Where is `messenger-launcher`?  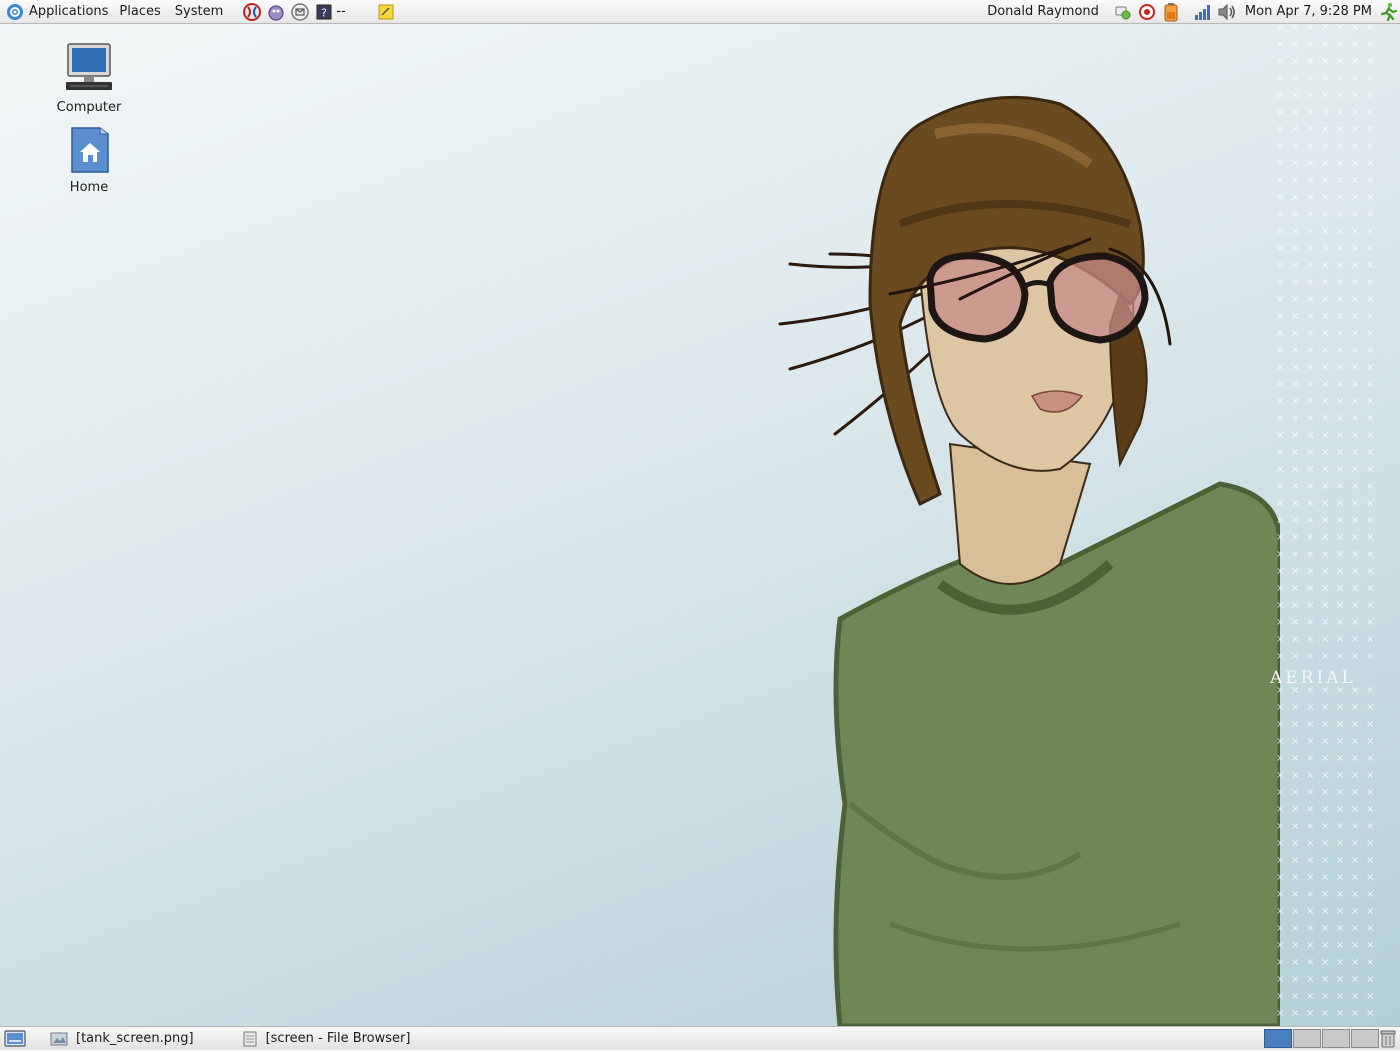
messenger-launcher is located at coordinates (276, 12).